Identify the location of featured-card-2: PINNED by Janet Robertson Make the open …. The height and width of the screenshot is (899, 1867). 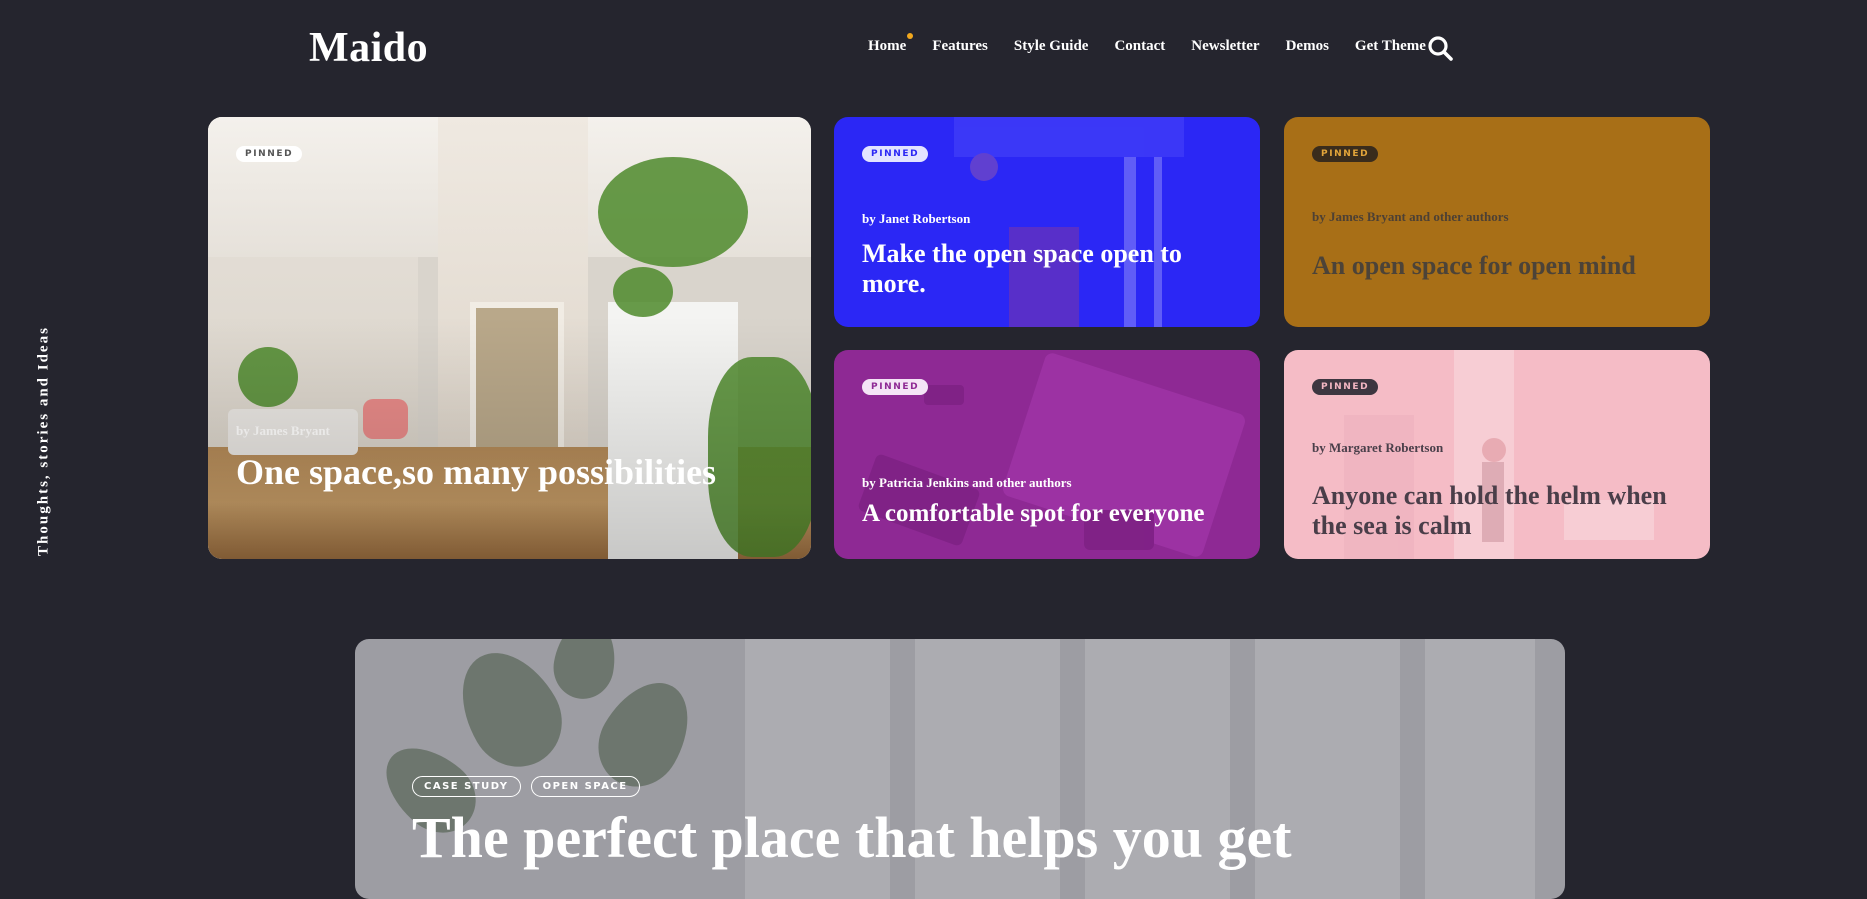
(1047, 222).